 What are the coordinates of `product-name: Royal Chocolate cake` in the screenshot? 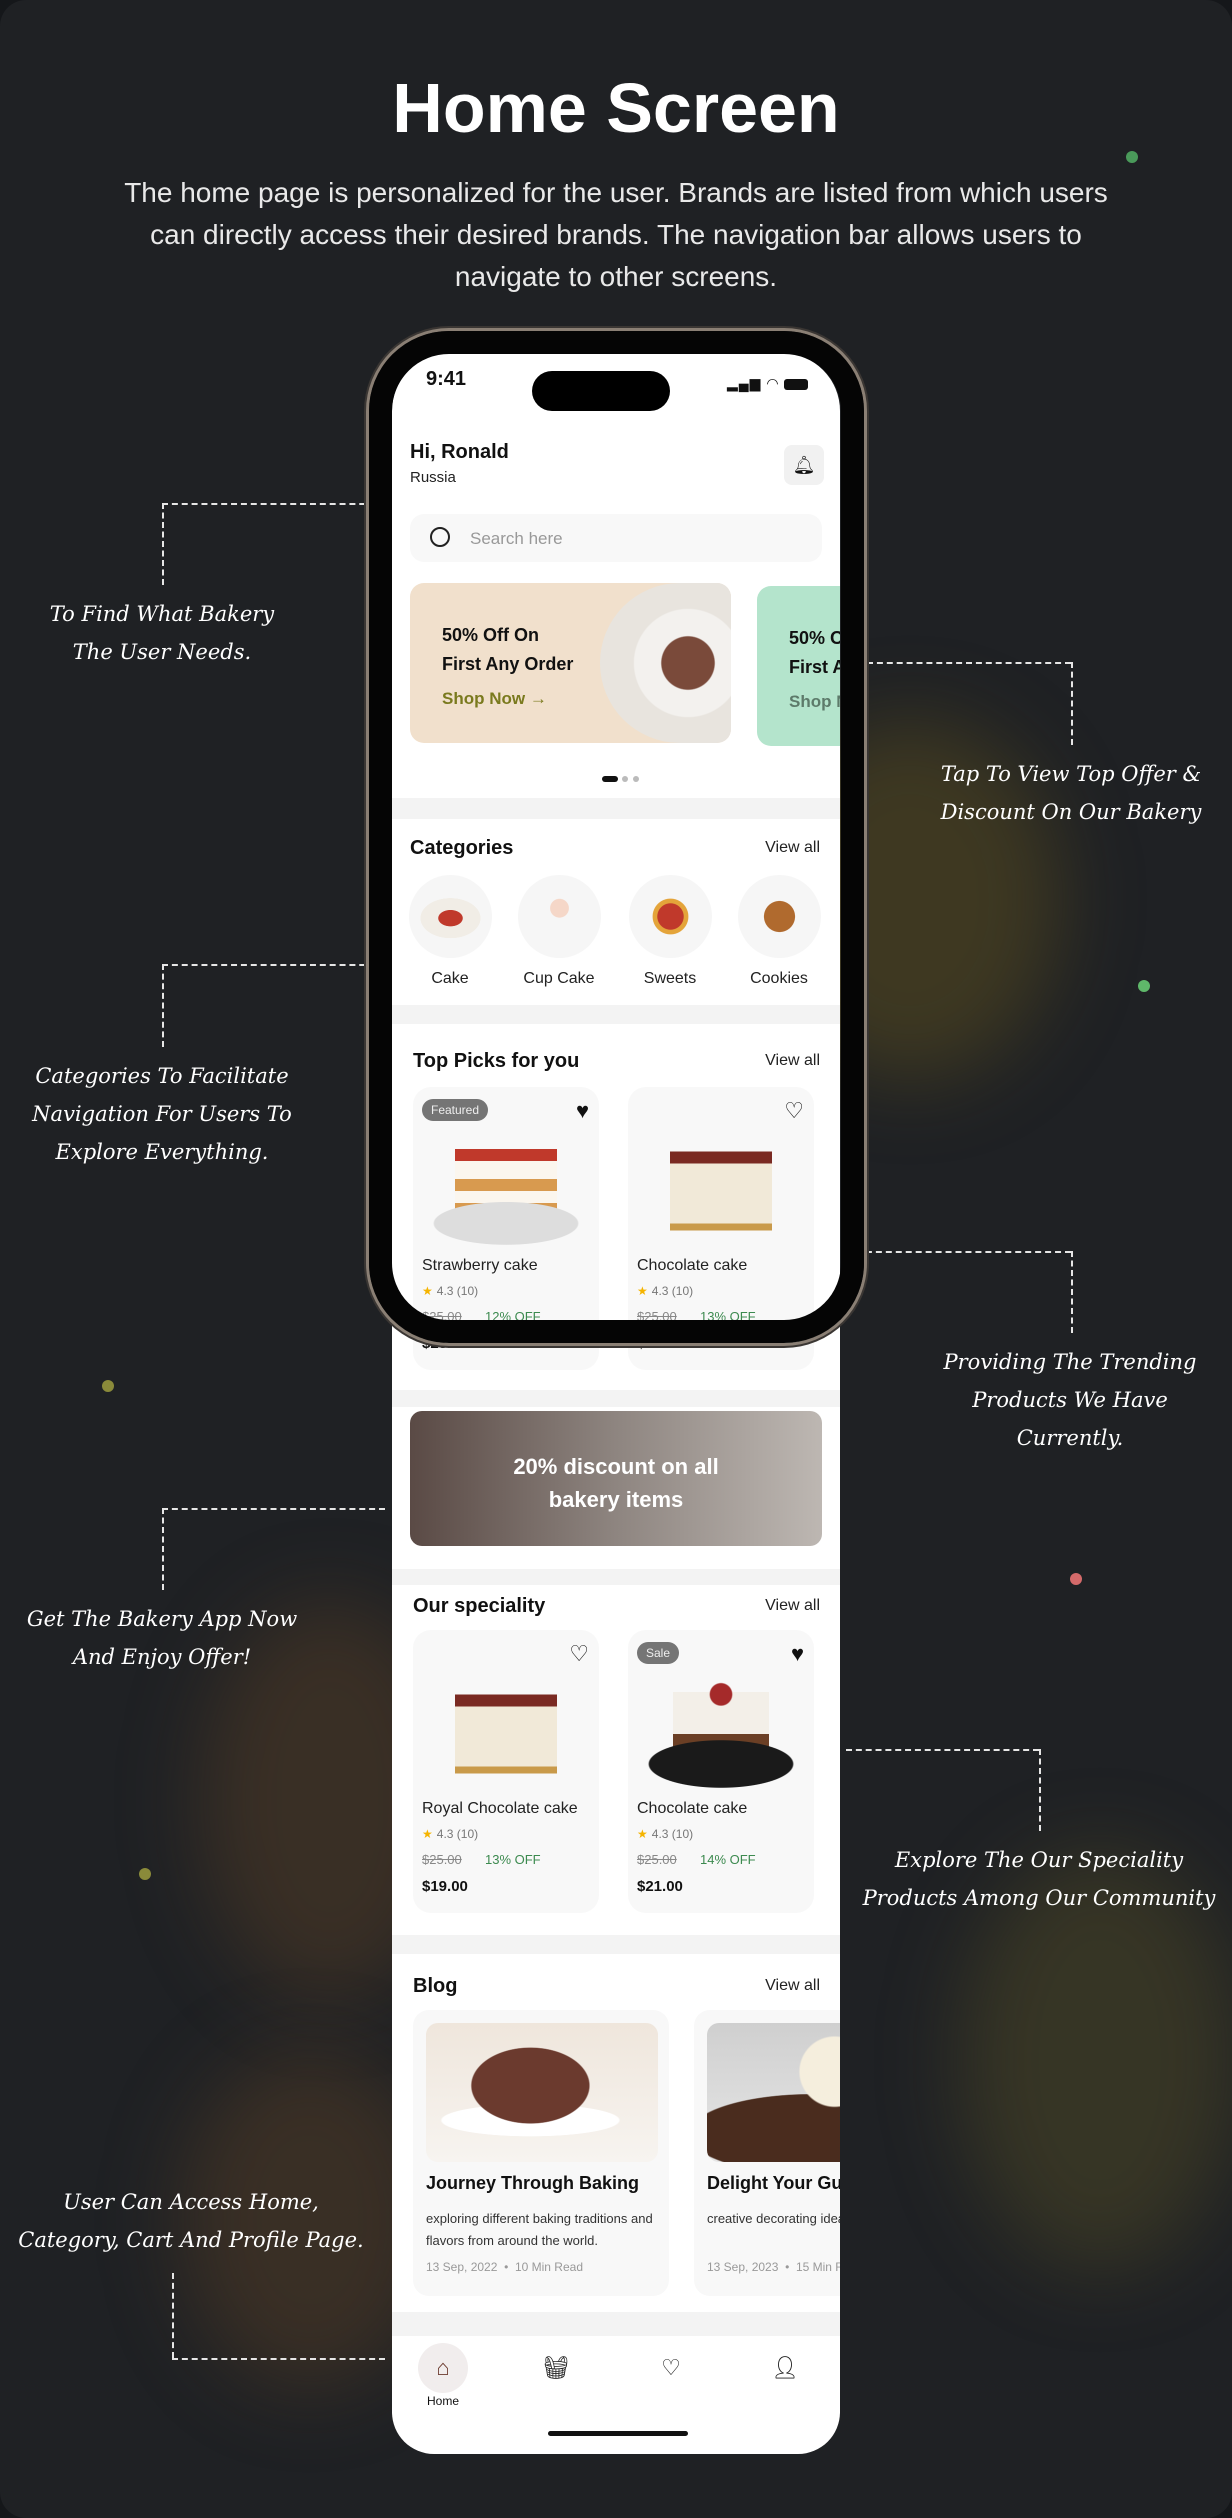 It's located at (500, 1808).